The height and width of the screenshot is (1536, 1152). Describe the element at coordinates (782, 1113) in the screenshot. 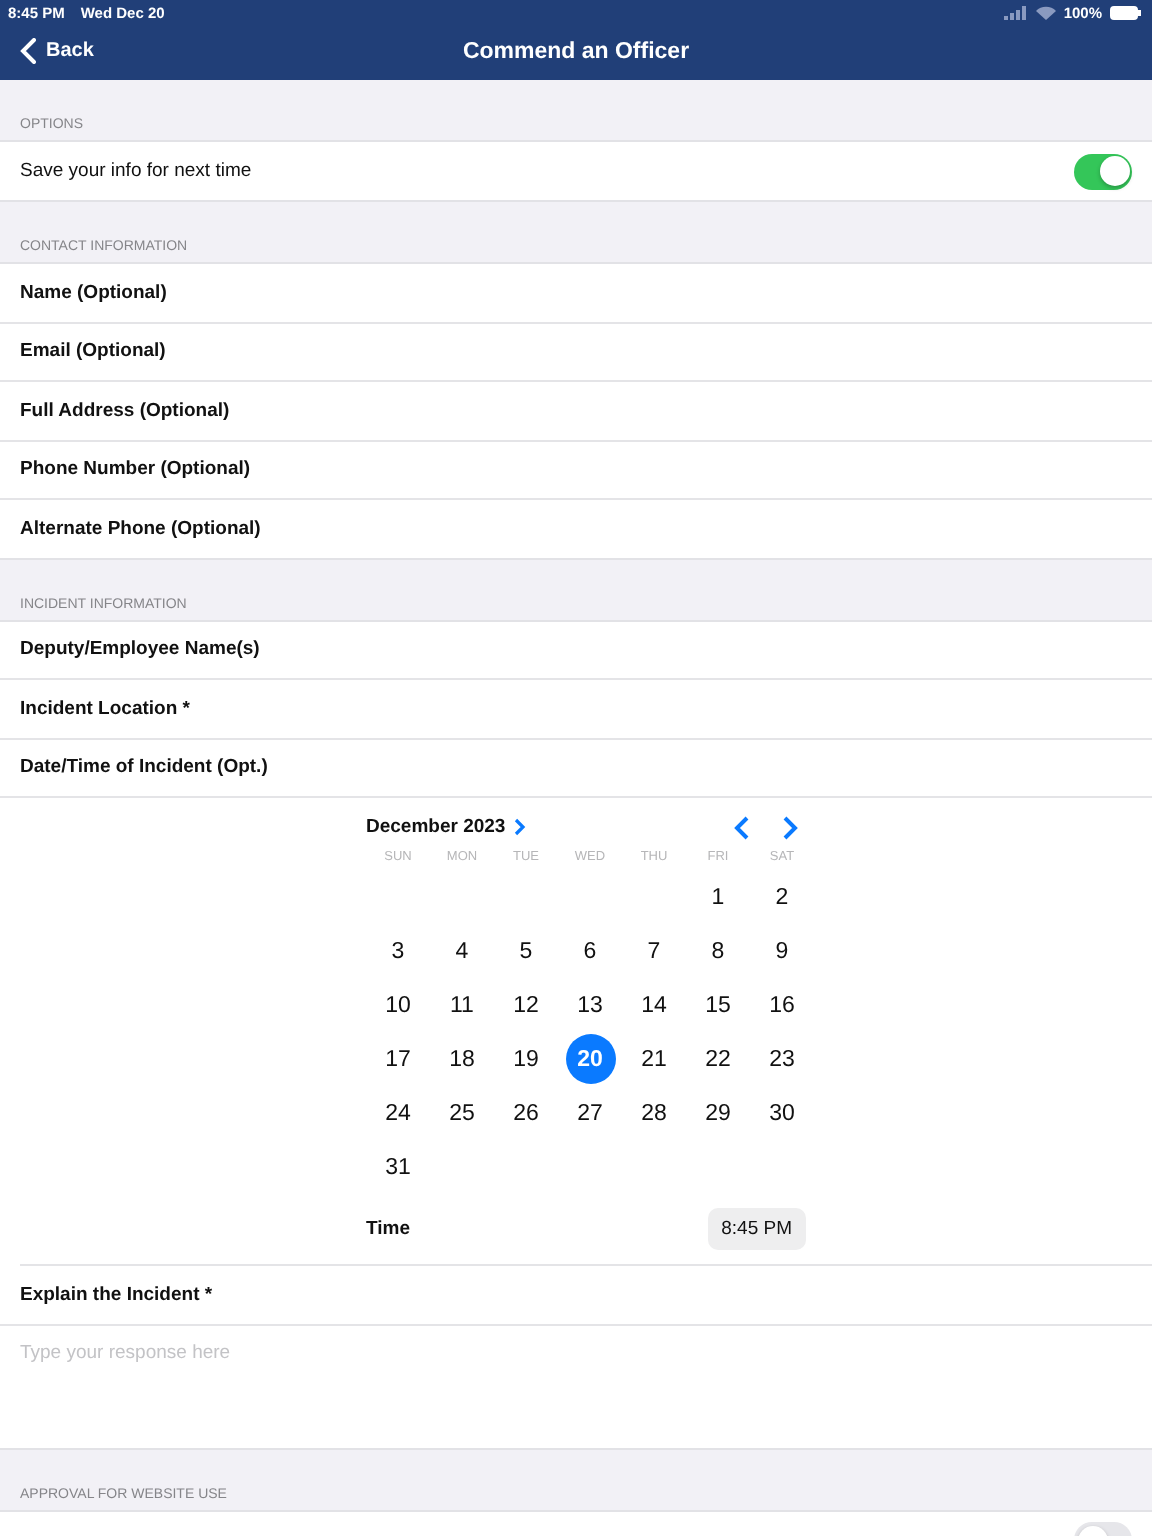

I see `calendar-day: 30` at that location.